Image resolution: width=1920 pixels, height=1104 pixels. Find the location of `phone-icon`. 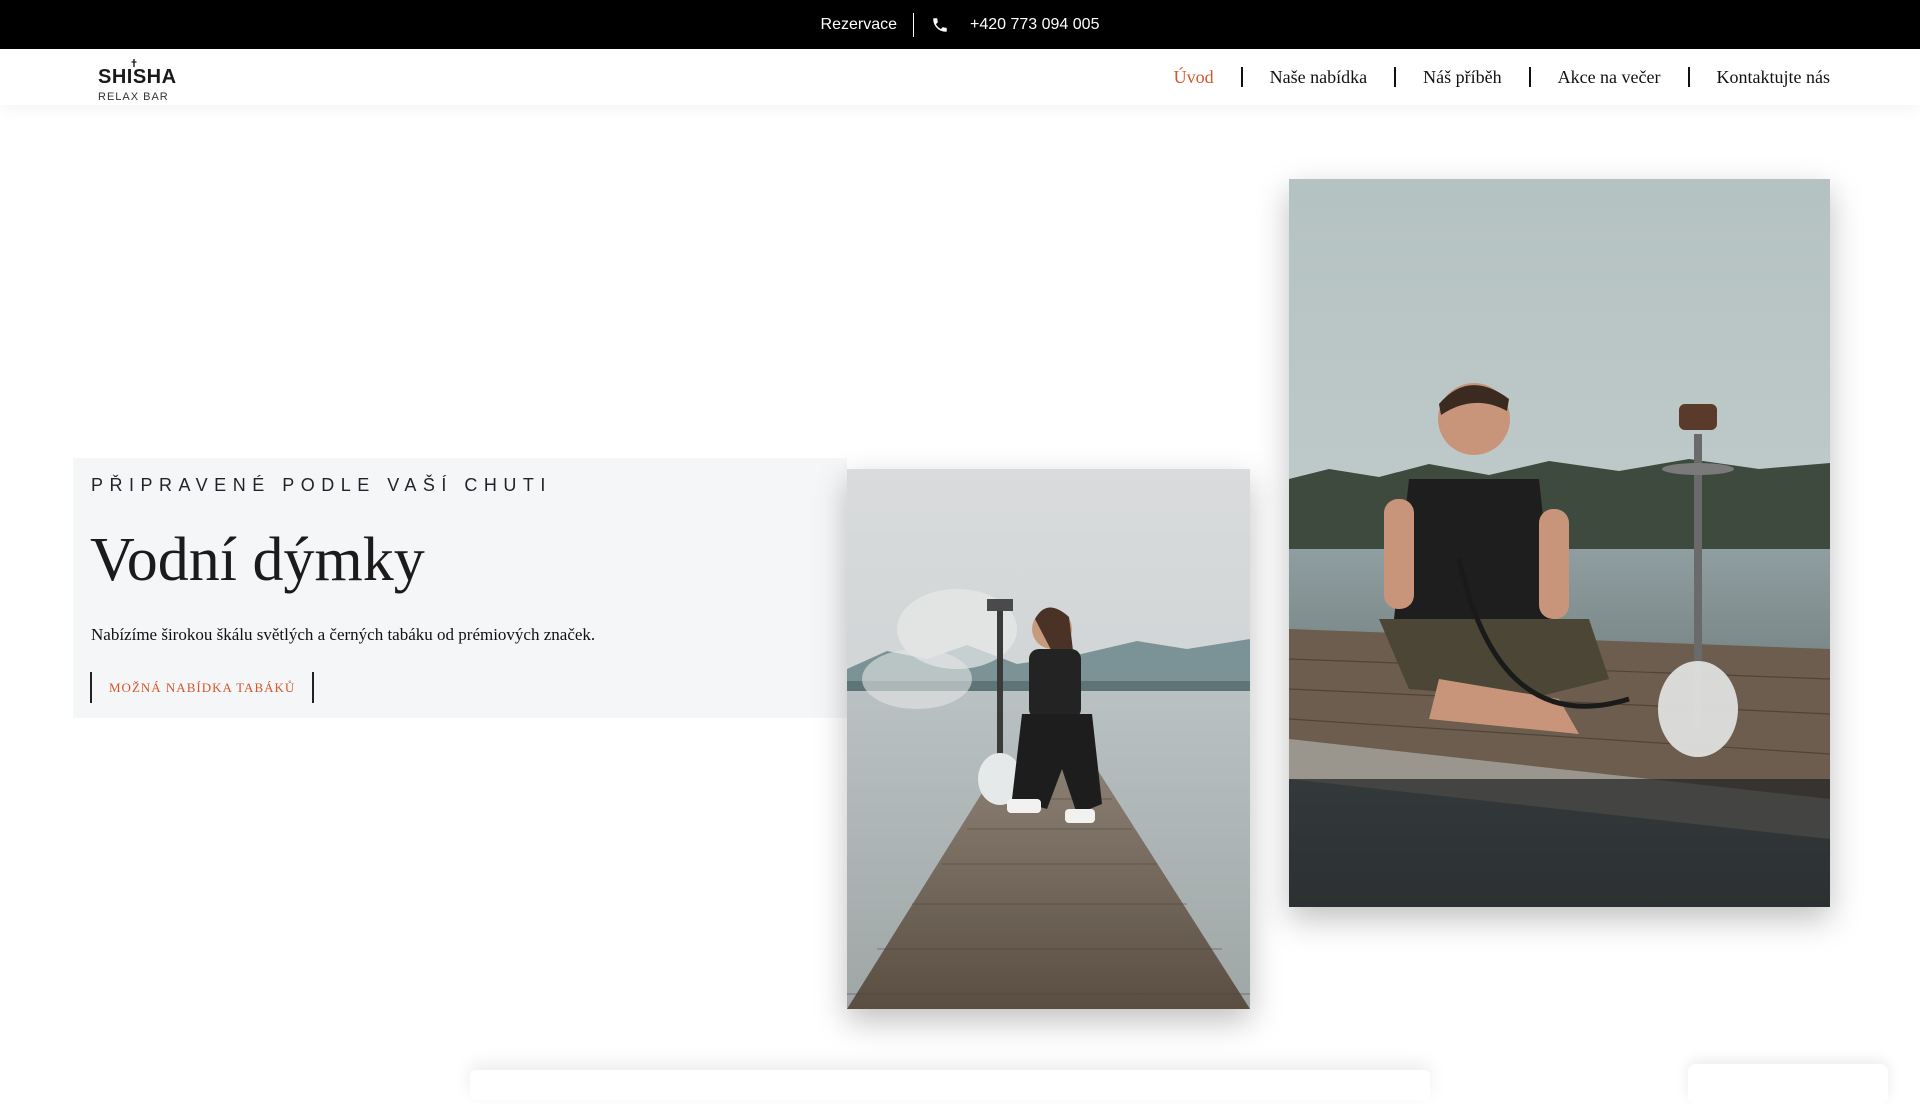

phone-icon is located at coordinates (940, 25).